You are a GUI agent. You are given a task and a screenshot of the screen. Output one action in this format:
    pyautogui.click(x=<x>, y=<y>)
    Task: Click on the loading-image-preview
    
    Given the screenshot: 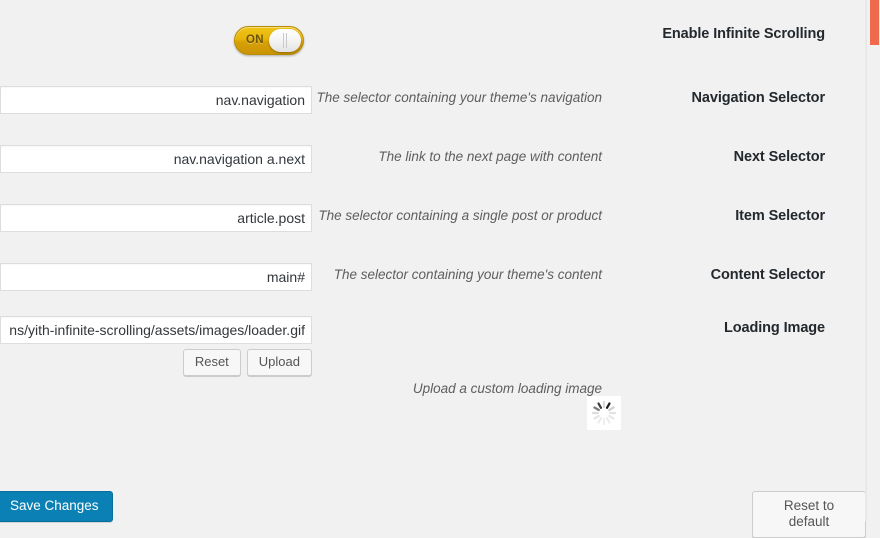 What is the action you would take?
    pyautogui.click(x=604, y=413)
    